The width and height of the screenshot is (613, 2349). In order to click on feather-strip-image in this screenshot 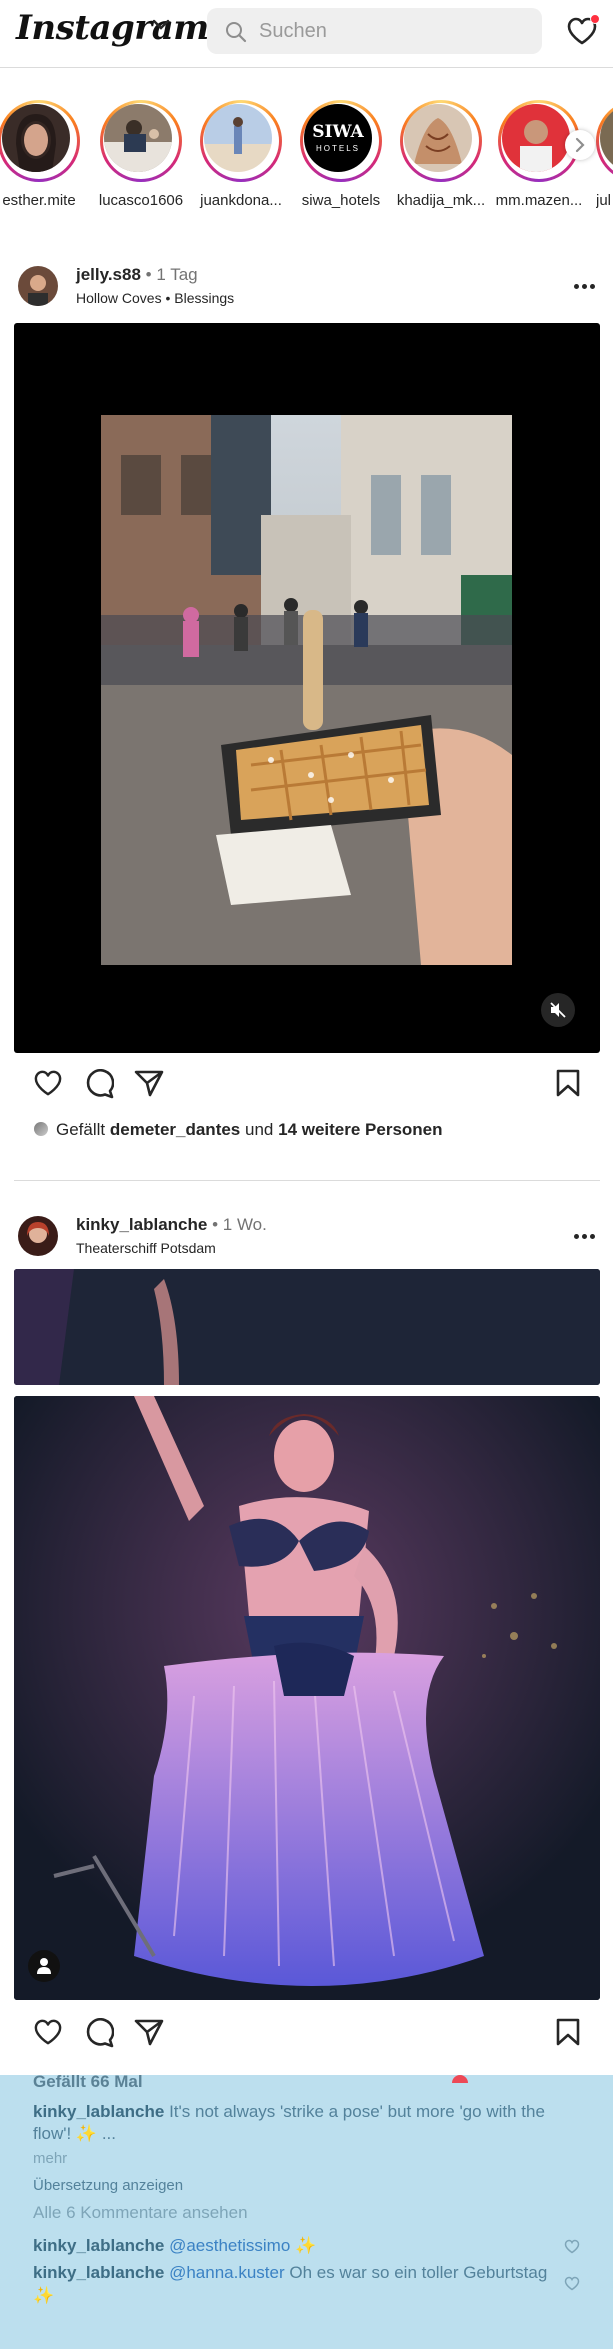, I will do `click(307, 1327)`.